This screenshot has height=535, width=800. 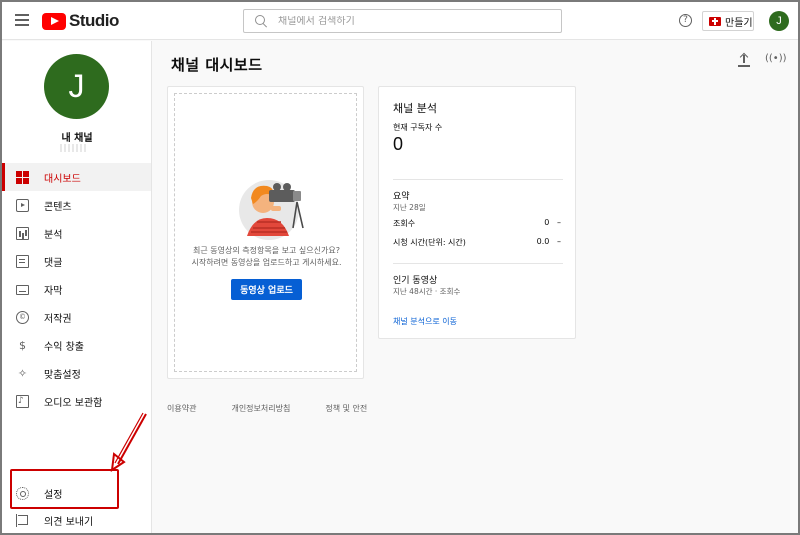 I want to click on sidebar-item-dashboard: 대시보드, so click(x=76, y=177).